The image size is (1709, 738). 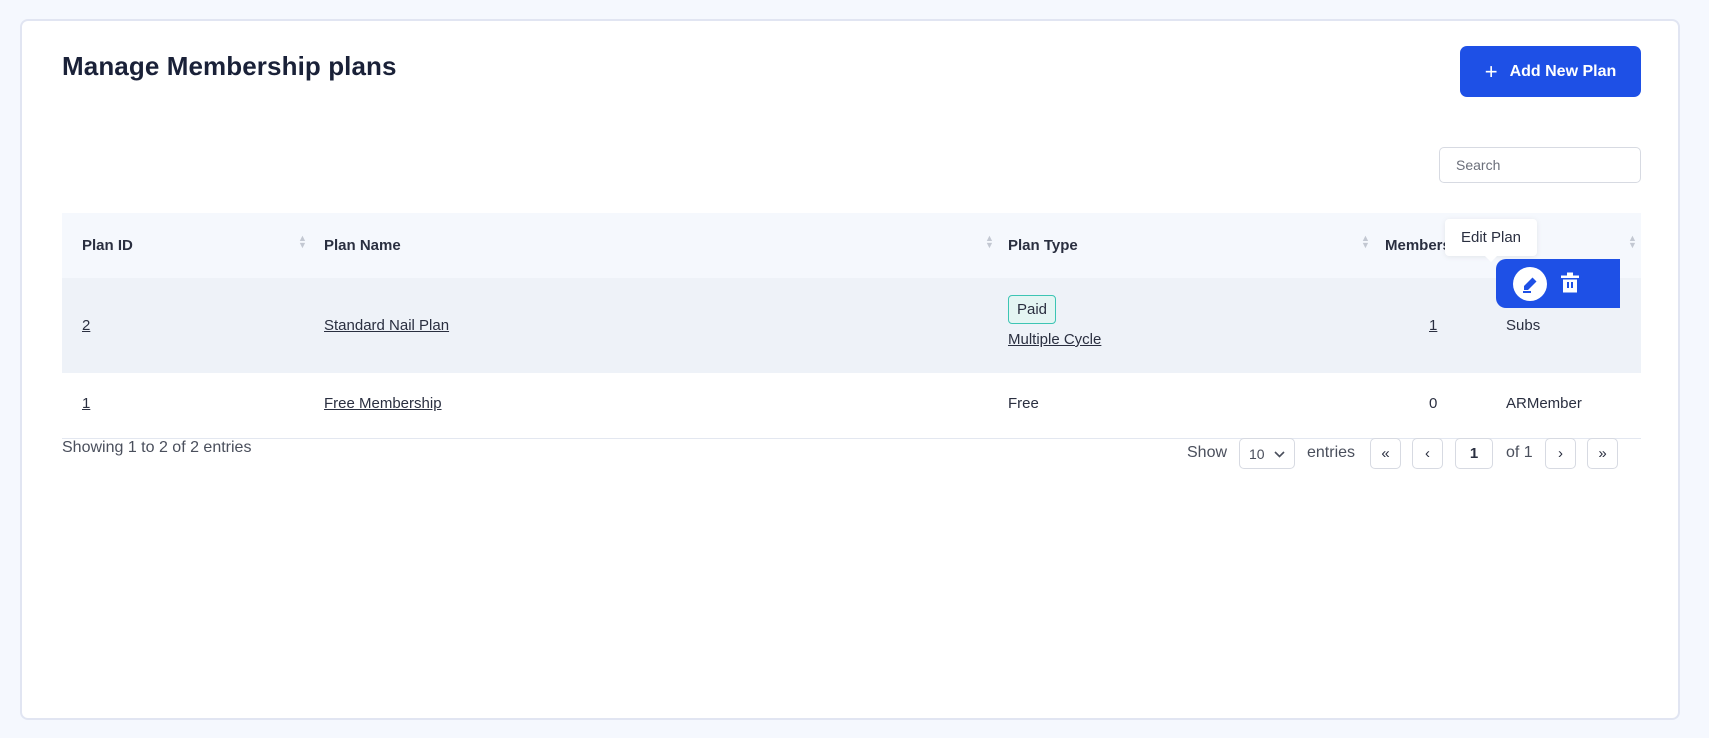 What do you see at coordinates (1427, 453) in the screenshot?
I see `prev-page-button: ‹` at bounding box center [1427, 453].